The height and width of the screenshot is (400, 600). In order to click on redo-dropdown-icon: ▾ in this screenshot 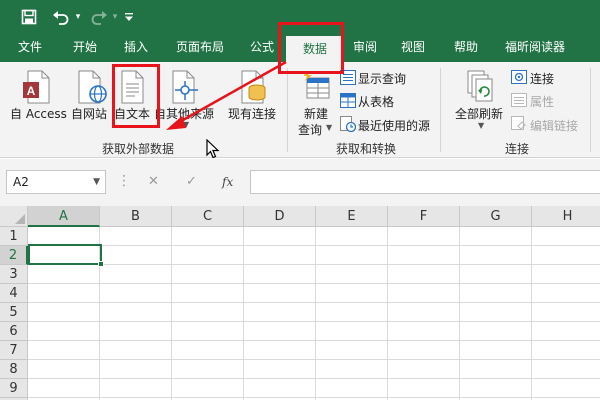, I will do `click(115, 17)`.